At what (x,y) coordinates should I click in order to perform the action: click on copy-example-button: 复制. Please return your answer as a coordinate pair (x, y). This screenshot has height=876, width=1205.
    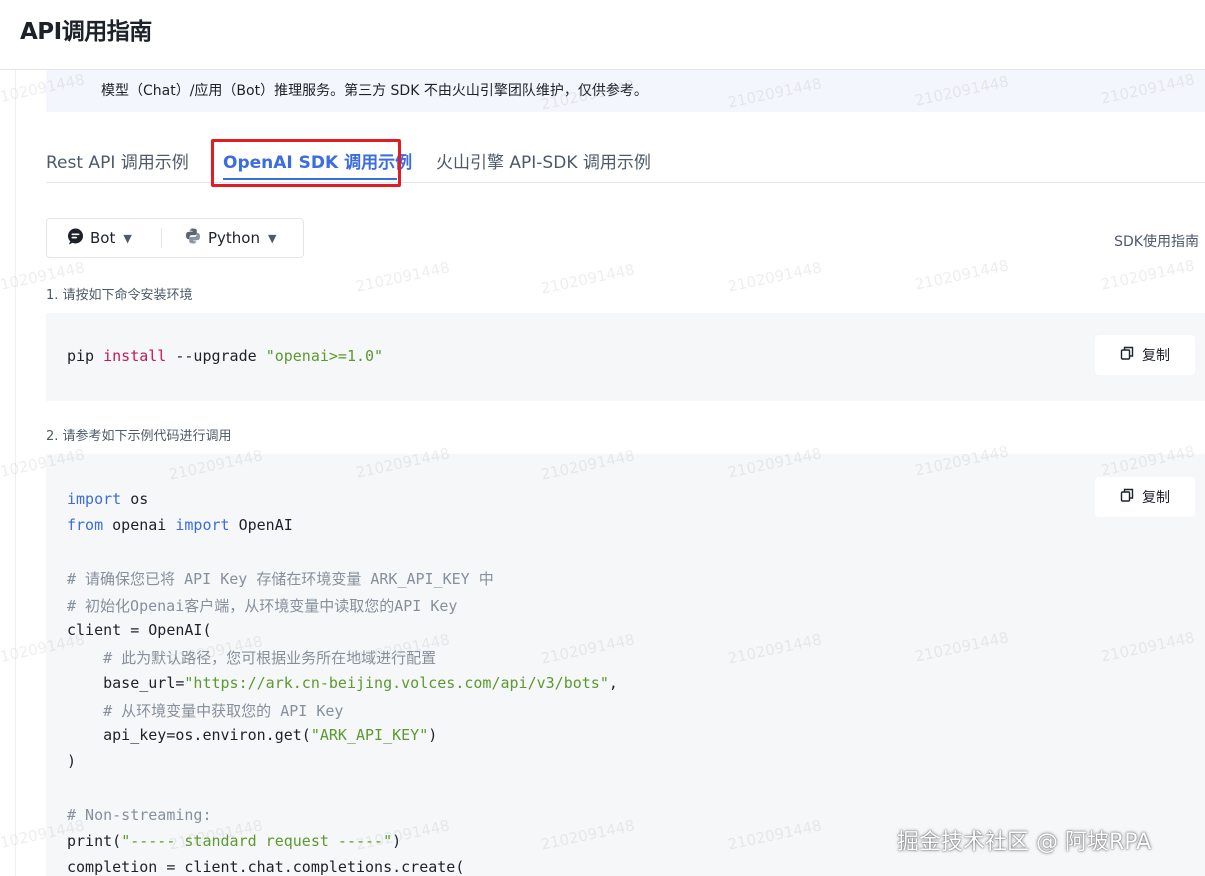
    Looking at the image, I should click on (1145, 497).